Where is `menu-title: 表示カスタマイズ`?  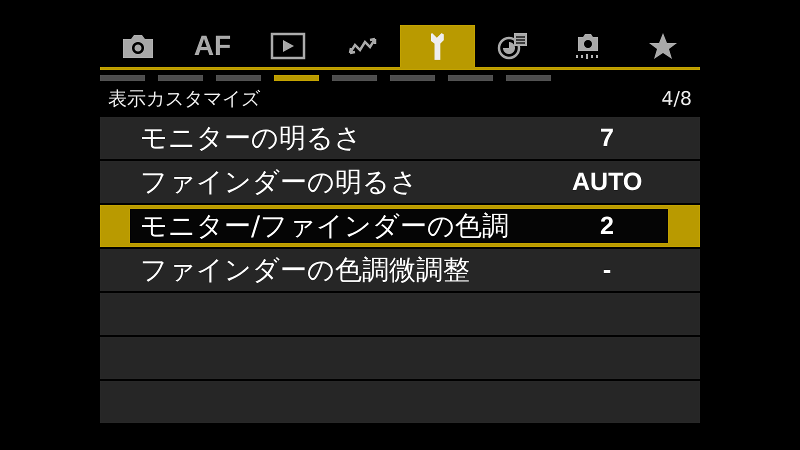 menu-title: 表示カスタマイズ is located at coordinates (184, 99).